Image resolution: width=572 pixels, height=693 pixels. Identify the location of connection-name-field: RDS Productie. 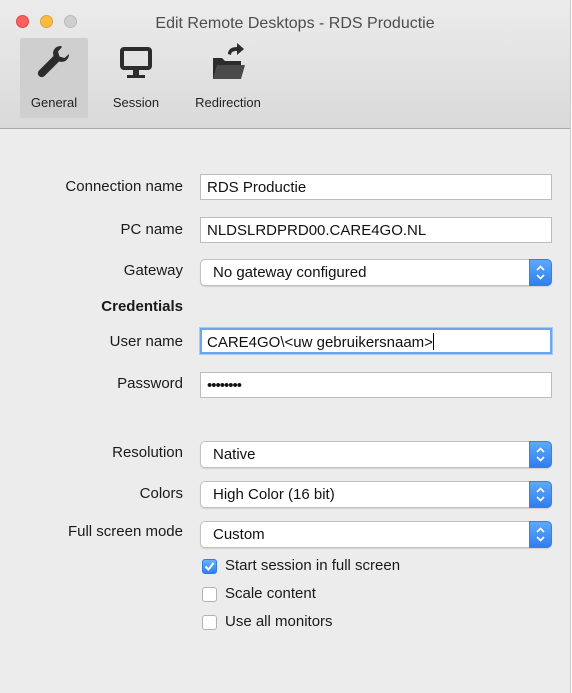
(376, 187).